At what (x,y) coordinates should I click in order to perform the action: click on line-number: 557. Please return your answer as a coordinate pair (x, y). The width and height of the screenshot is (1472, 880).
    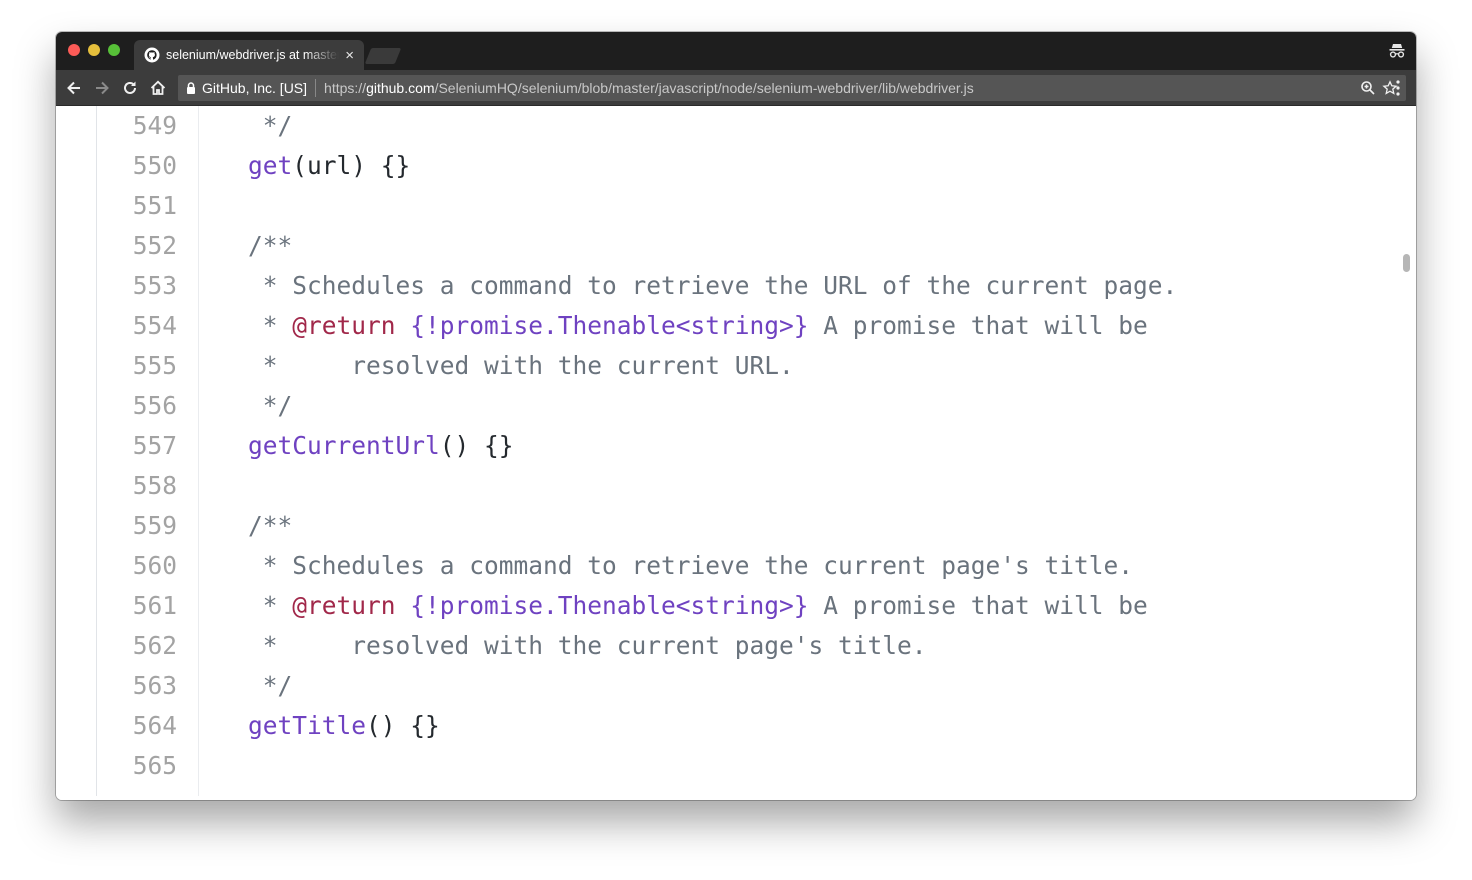
    Looking at the image, I should click on (136, 445).